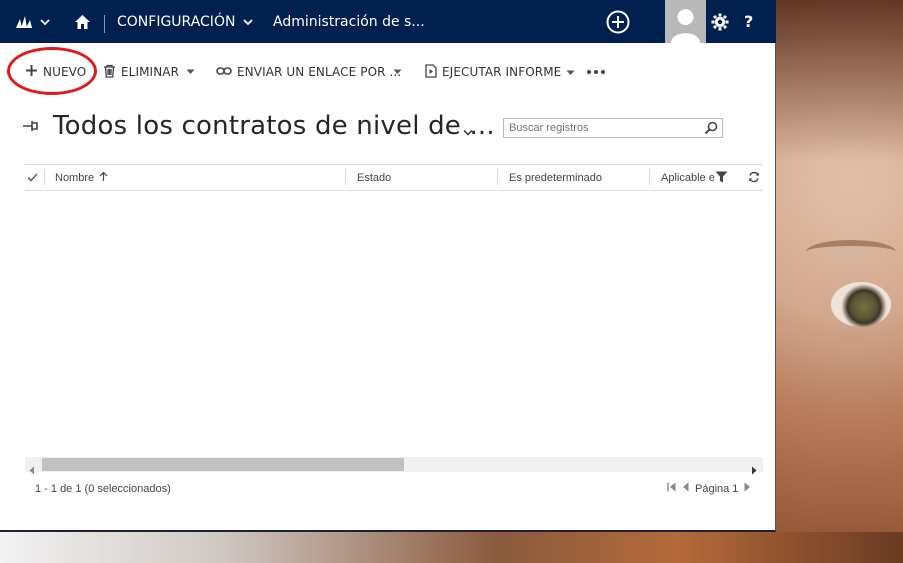  Describe the element at coordinates (31, 127) in the screenshot. I see `pin-icon` at that location.